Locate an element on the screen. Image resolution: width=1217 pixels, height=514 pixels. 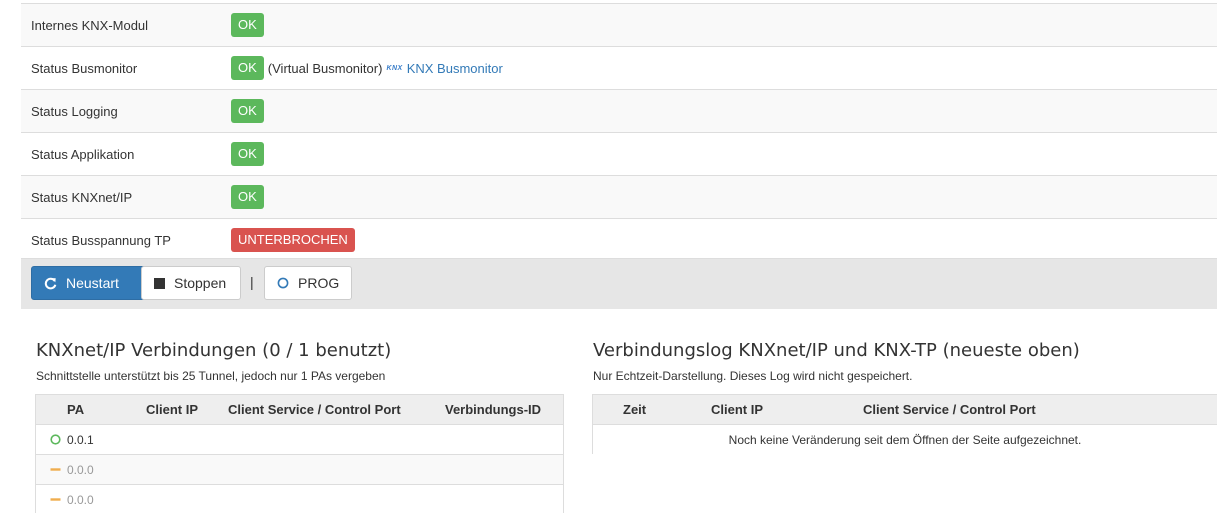
status-label: Status Busspannung TP is located at coordinates (101, 240).